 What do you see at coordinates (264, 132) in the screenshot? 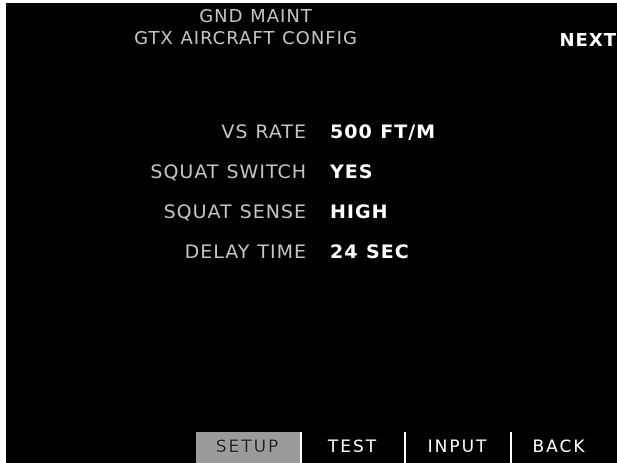
I see `param-label-vs-rate: VS RATE` at bounding box center [264, 132].